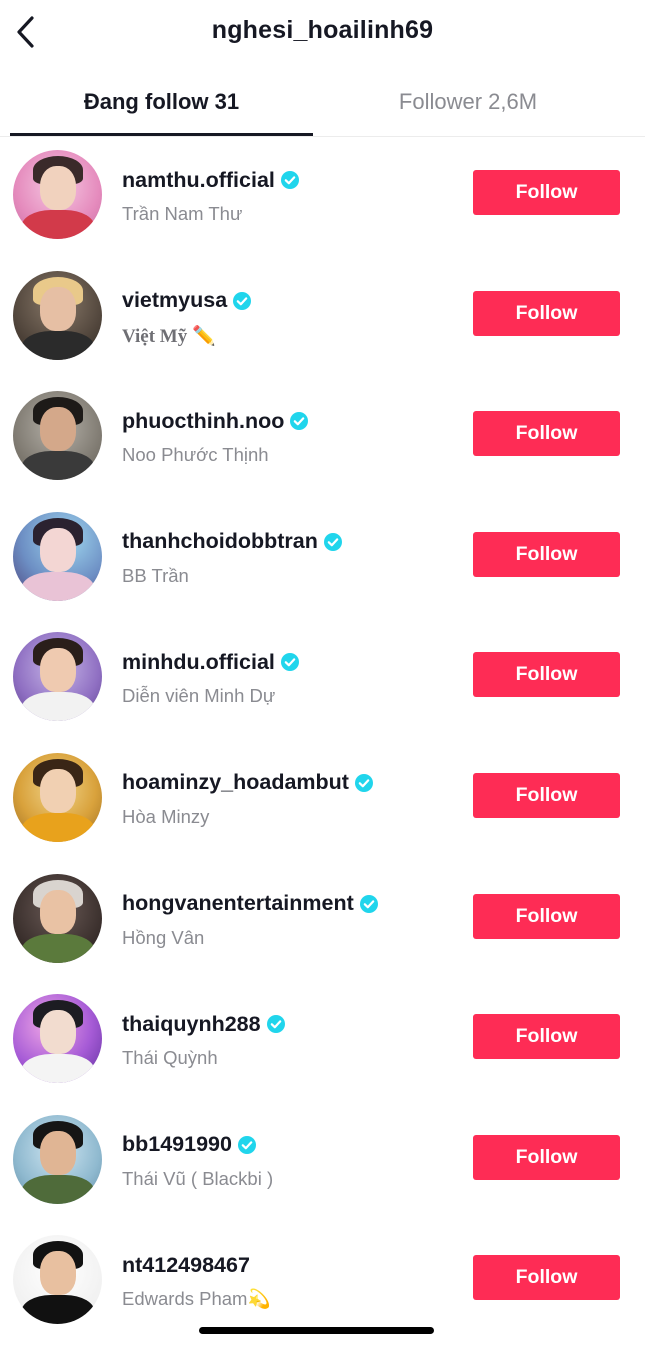  What do you see at coordinates (166, 816) in the screenshot?
I see `display-name: Hòa Minzy` at bounding box center [166, 816].